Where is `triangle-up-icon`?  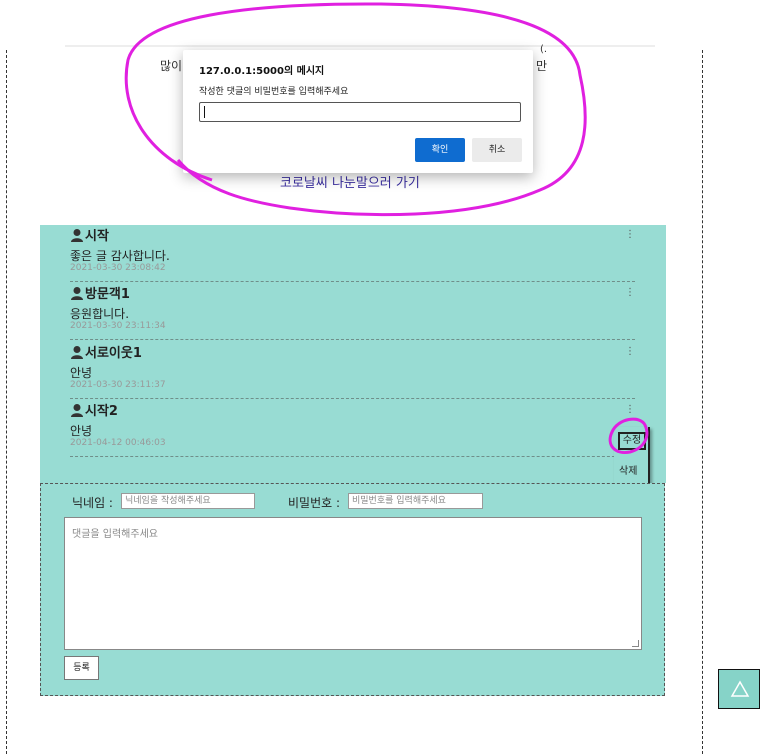 triangle-up-icon is located at coordinates (740, 688).